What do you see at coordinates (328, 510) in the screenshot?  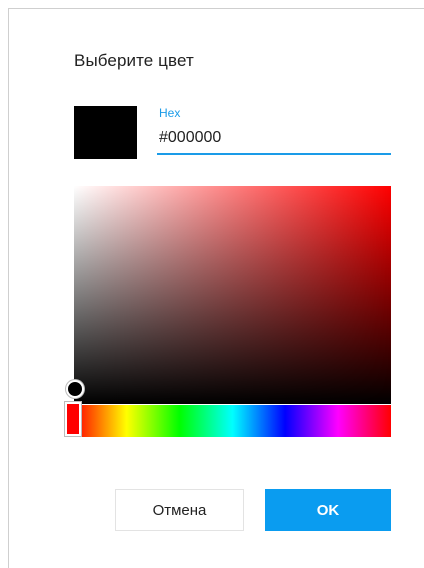 I see `ok-button: OK` at bounding box center [328, 510].